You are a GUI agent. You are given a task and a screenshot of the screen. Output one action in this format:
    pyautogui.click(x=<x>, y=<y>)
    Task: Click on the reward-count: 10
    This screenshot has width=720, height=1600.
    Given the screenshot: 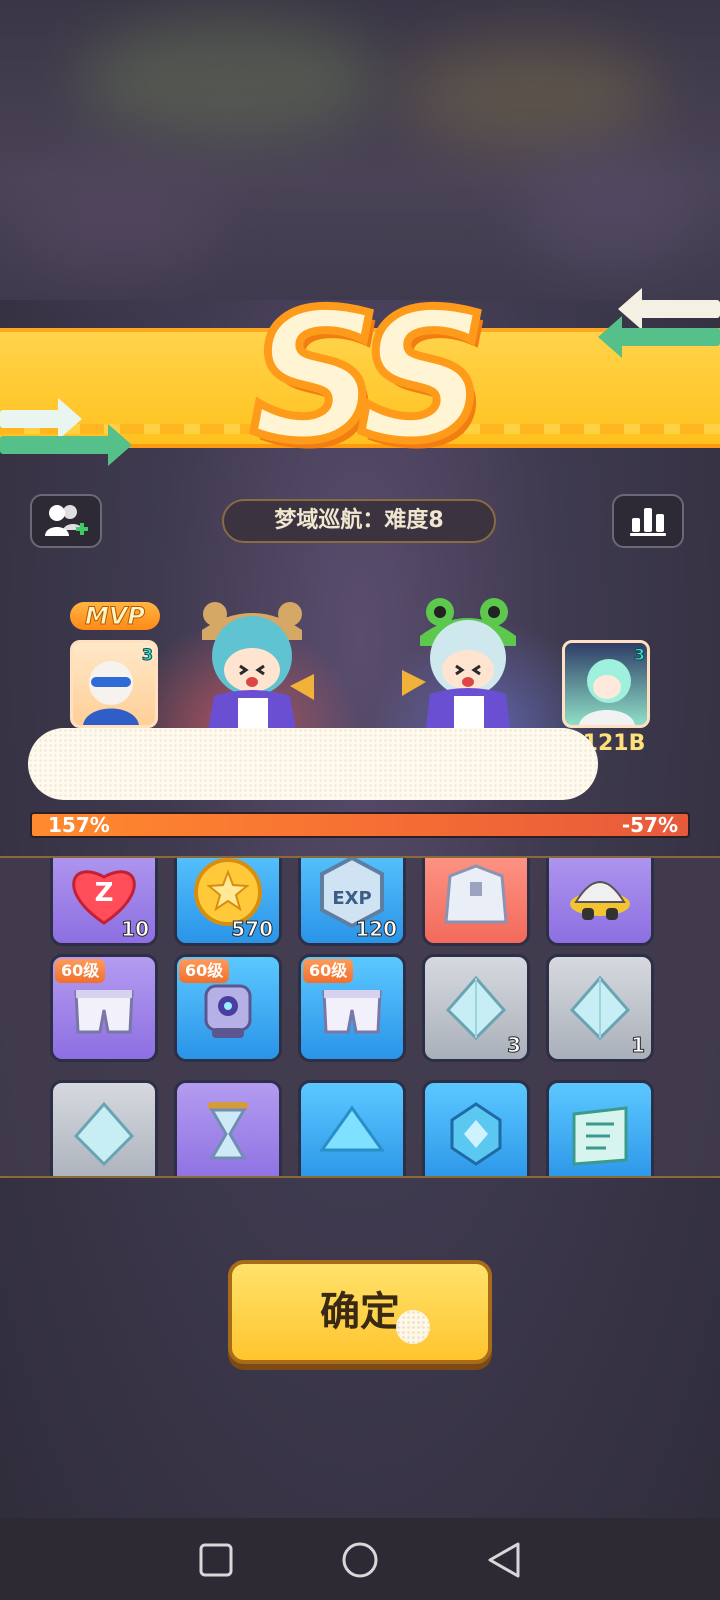 What is the action you would take?
    pyautogui.click(x=135, y=929)
    